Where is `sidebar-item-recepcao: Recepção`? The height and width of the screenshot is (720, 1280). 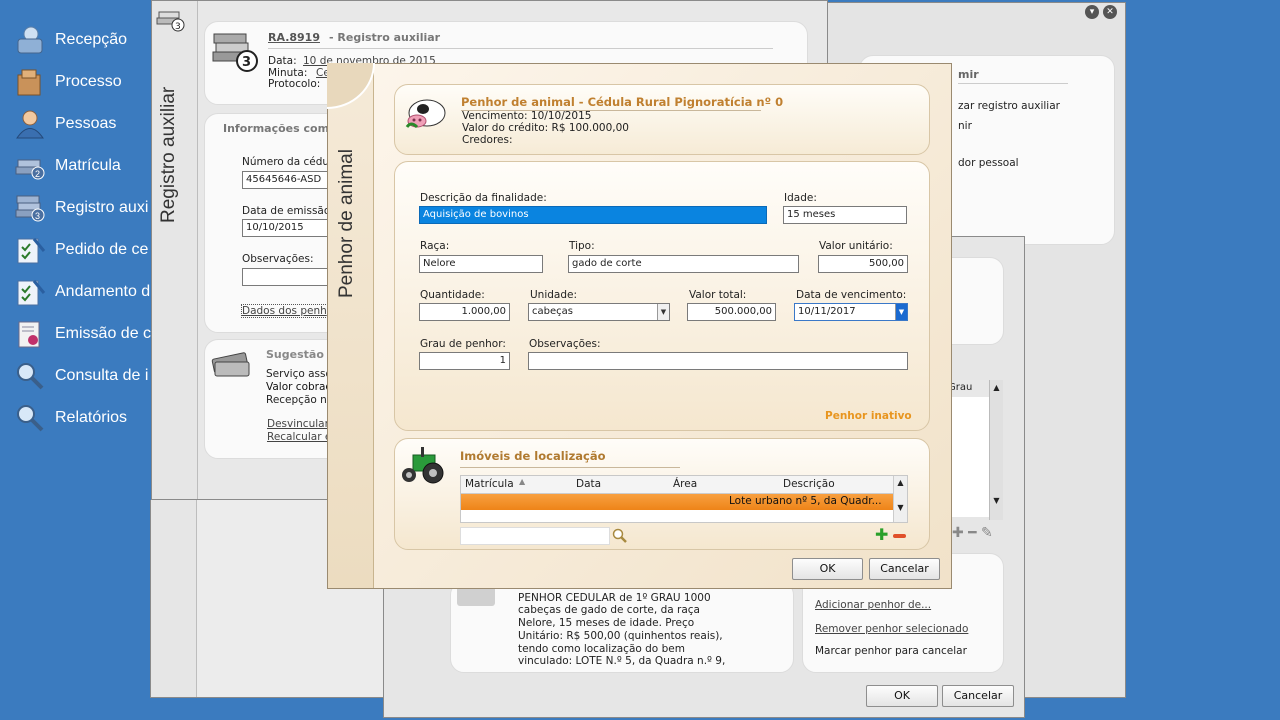
sidebar-item-recepcao: Recepção is located at coordinates (70, 40).